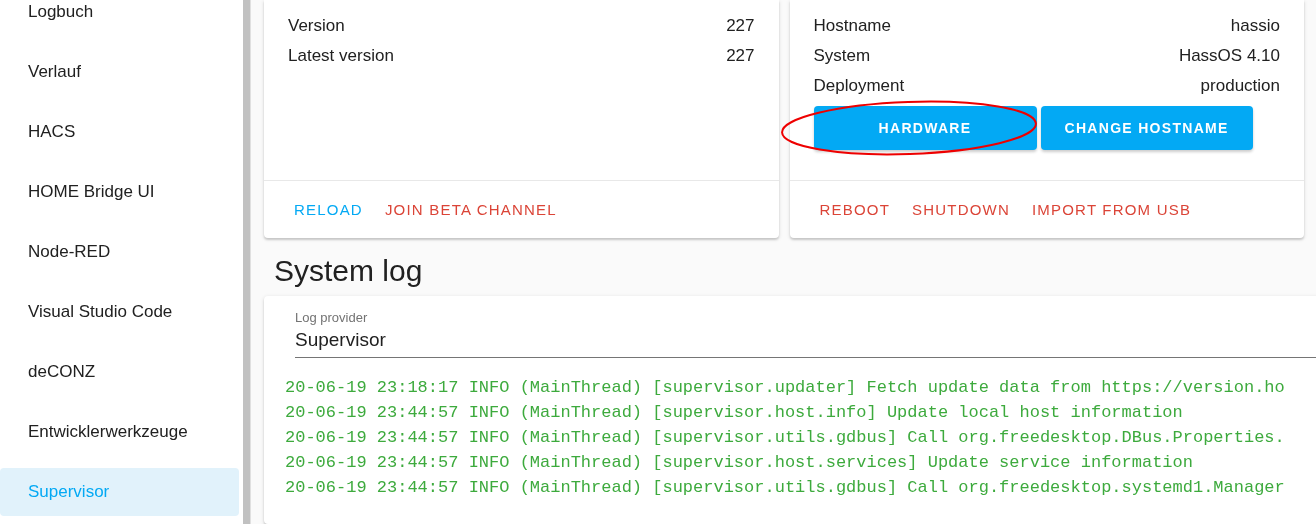 This screenshot has width=1316, height=524. I want to click on sidebar-item: Node-RED, so click(119, 252).